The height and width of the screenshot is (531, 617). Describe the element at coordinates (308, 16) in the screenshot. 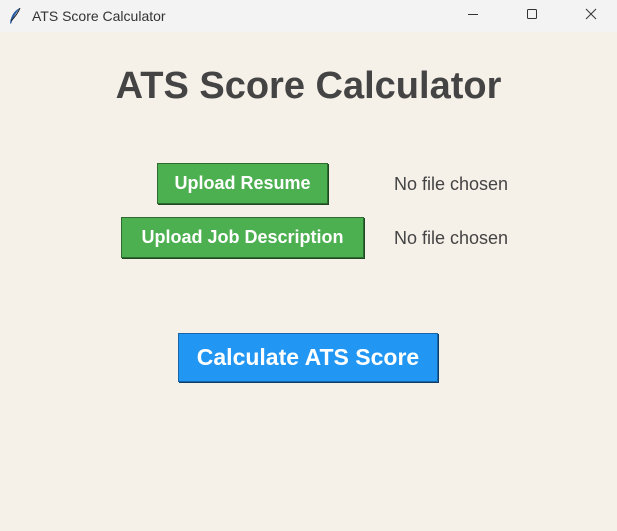

I see `title-bar: ATS Score Calculator` at that location.